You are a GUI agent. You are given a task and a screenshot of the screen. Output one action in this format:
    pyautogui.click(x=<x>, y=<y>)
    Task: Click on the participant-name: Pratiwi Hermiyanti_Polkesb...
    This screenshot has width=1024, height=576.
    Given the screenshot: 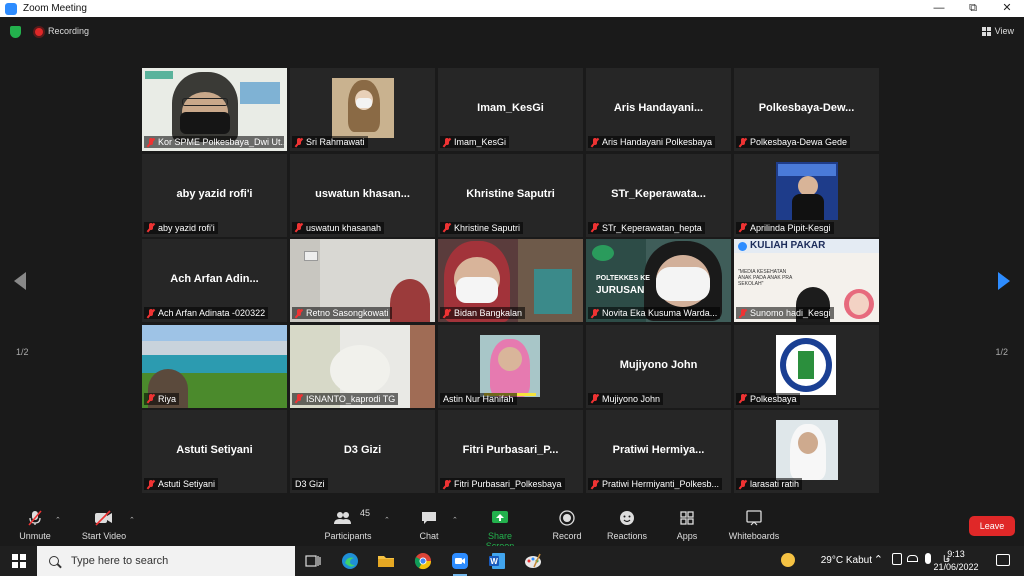 What is the action you would take?
    pyautogui.click(x=661, y=484)
    